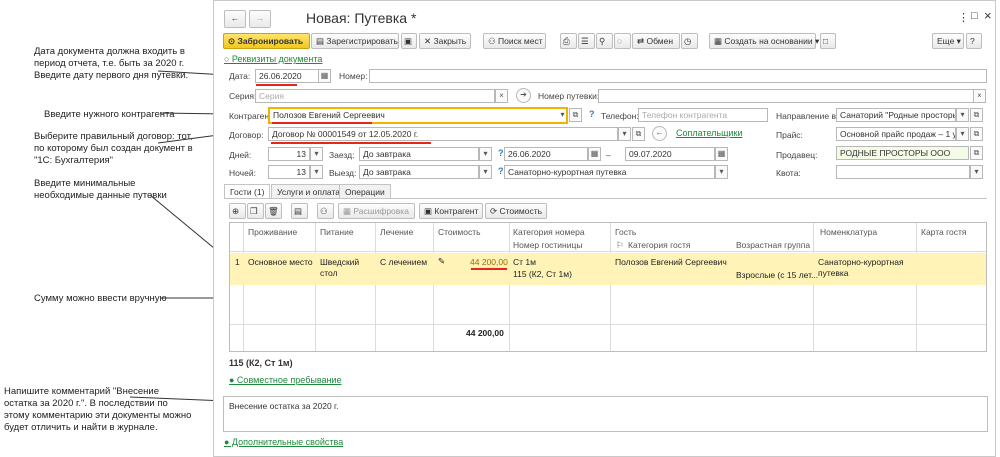 Image resolution: width=1000 pixels, height=457 pixels. I want to click on price-open-icon: ⧉, so click(976, 134).